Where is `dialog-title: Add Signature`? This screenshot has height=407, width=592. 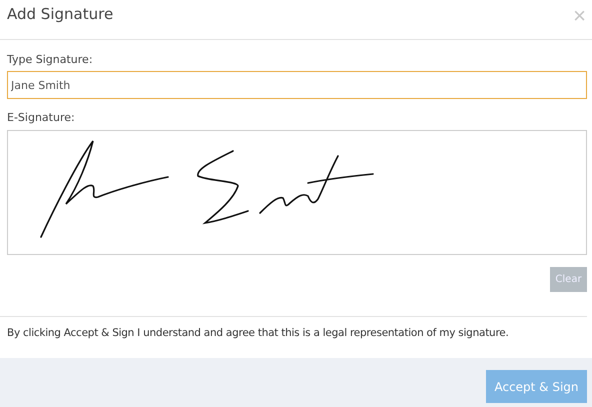
dialog-title: Add Signature is located at coordinates (60, 13).